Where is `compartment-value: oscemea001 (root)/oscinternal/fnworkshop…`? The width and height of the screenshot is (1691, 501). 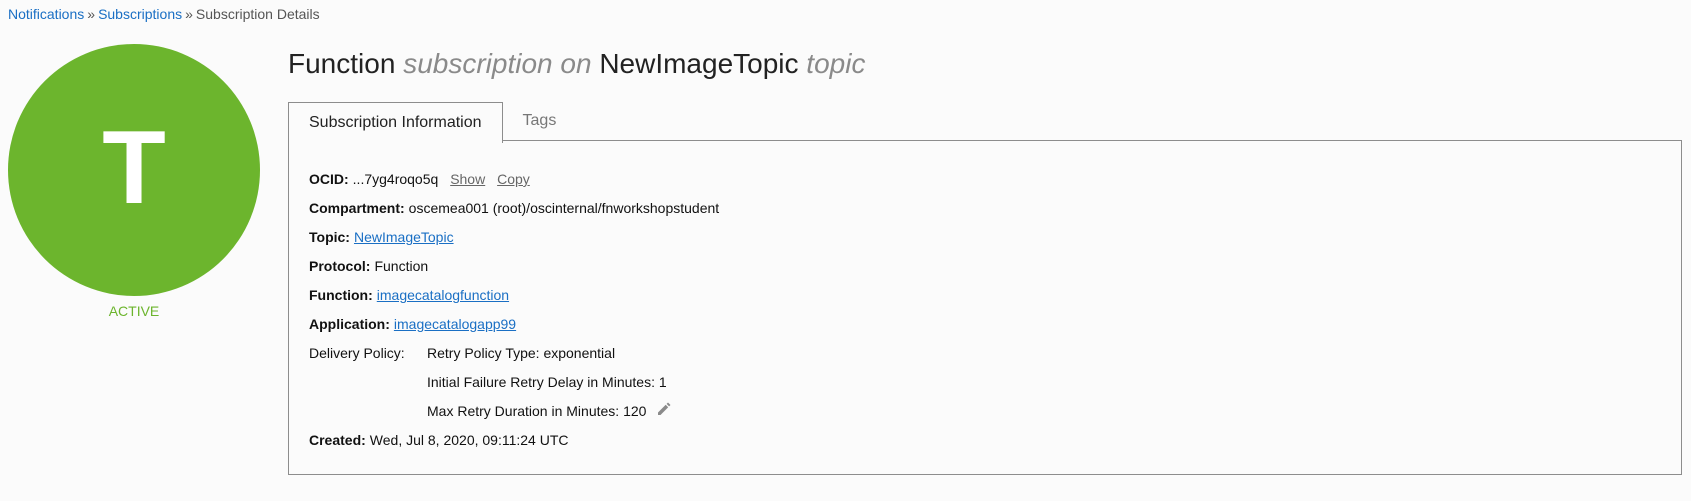
compartment-value: oscemea001 (root)/oscinternal/fnworkshop… is located at coordinates (564, 208).